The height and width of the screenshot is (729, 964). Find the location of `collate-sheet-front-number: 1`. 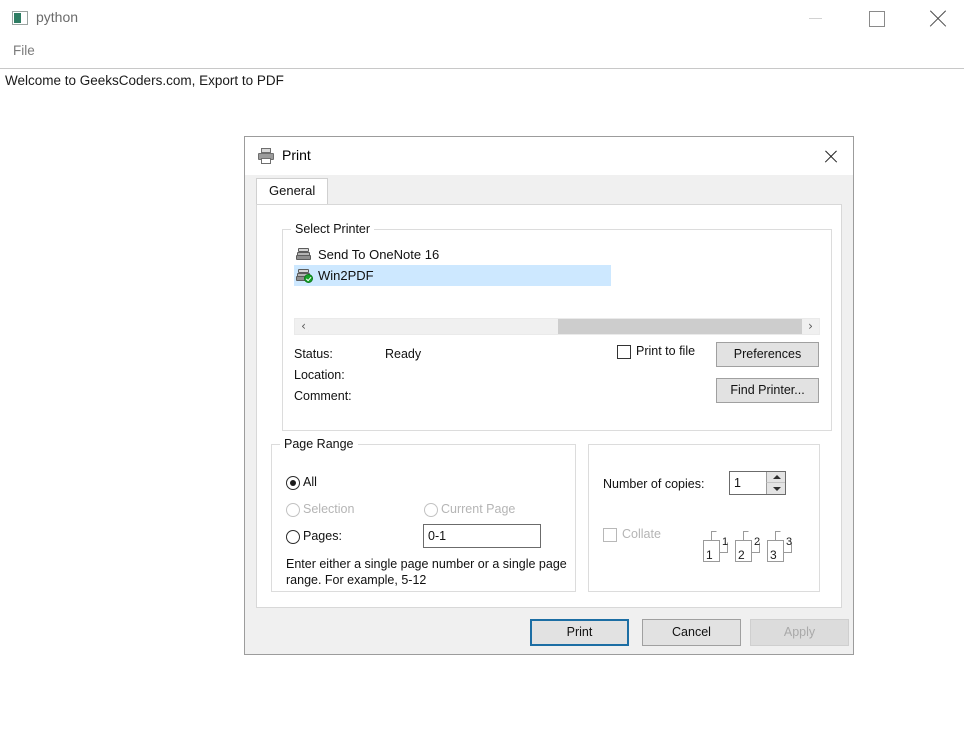

collate-sheet-front-number: 1 is located at coordinates (709, 555).